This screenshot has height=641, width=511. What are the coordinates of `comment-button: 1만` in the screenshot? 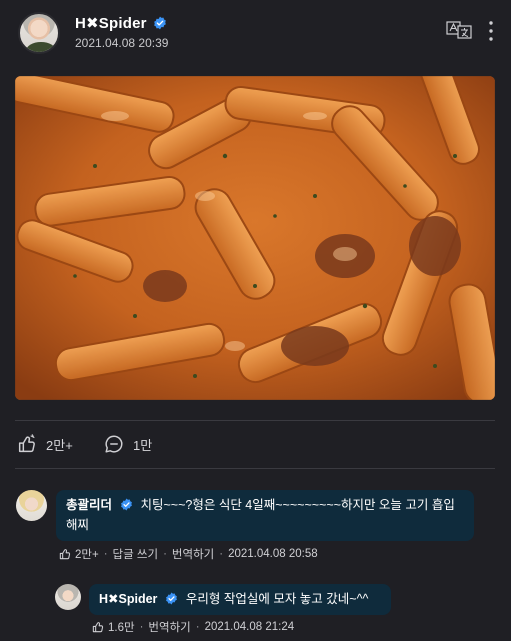 It's located at (127, 444).